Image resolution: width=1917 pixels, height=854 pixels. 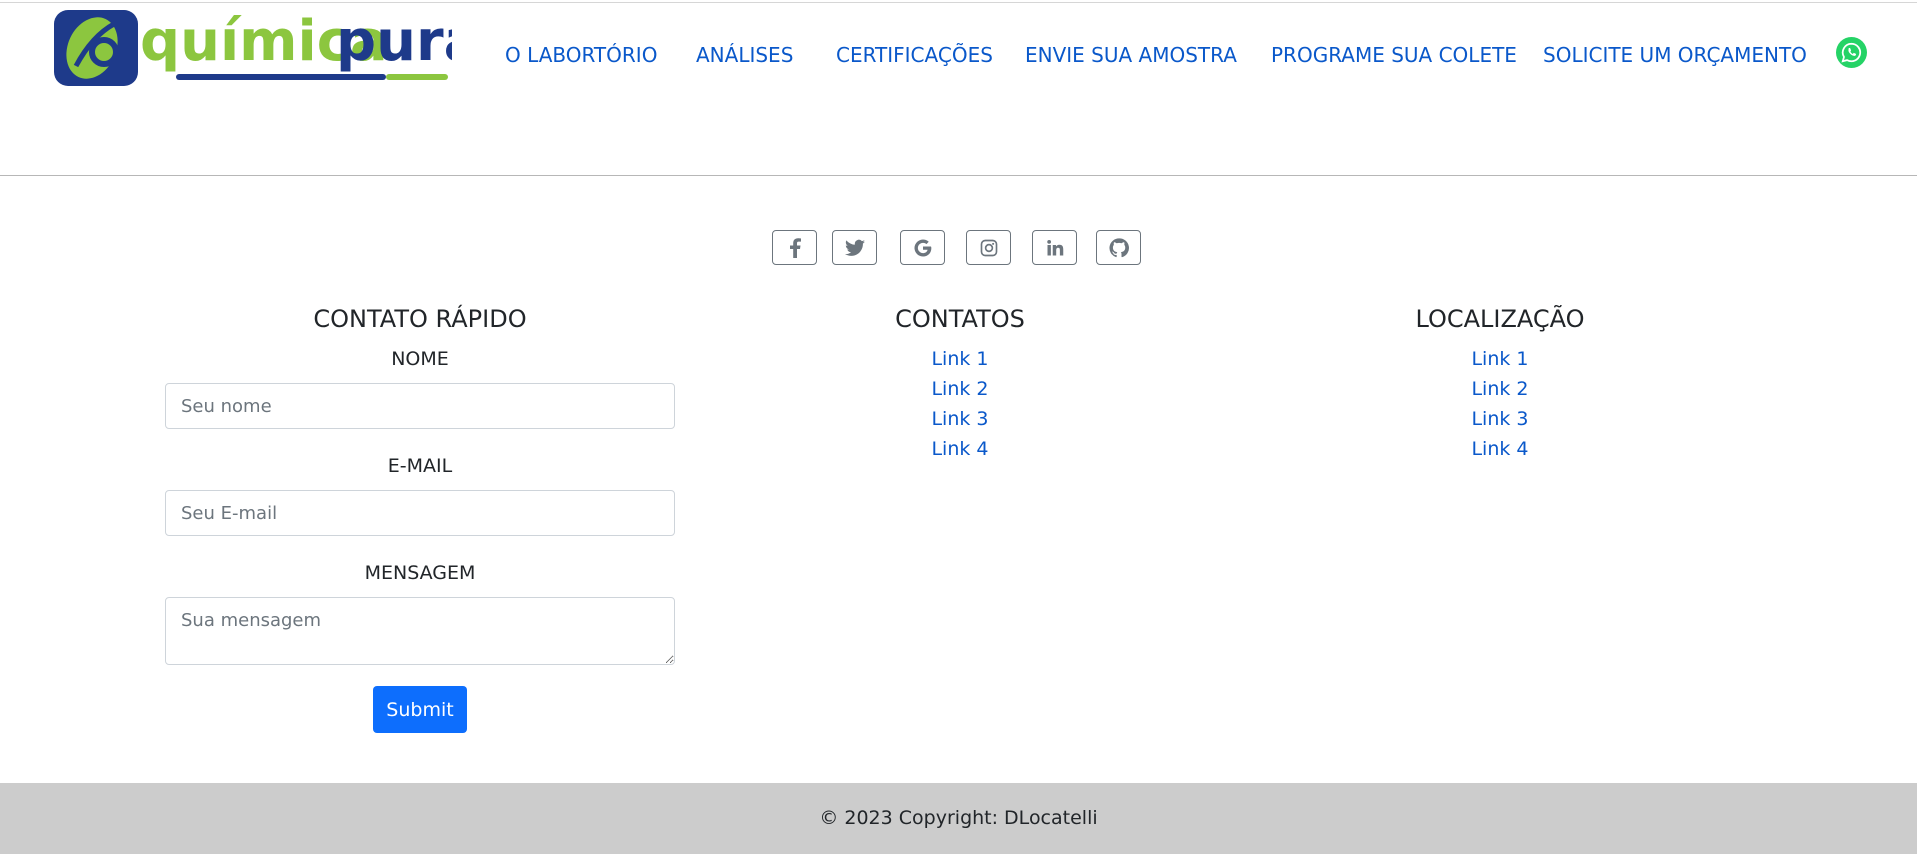 I want to click on instagram-icon, so click(x=988, y=247).